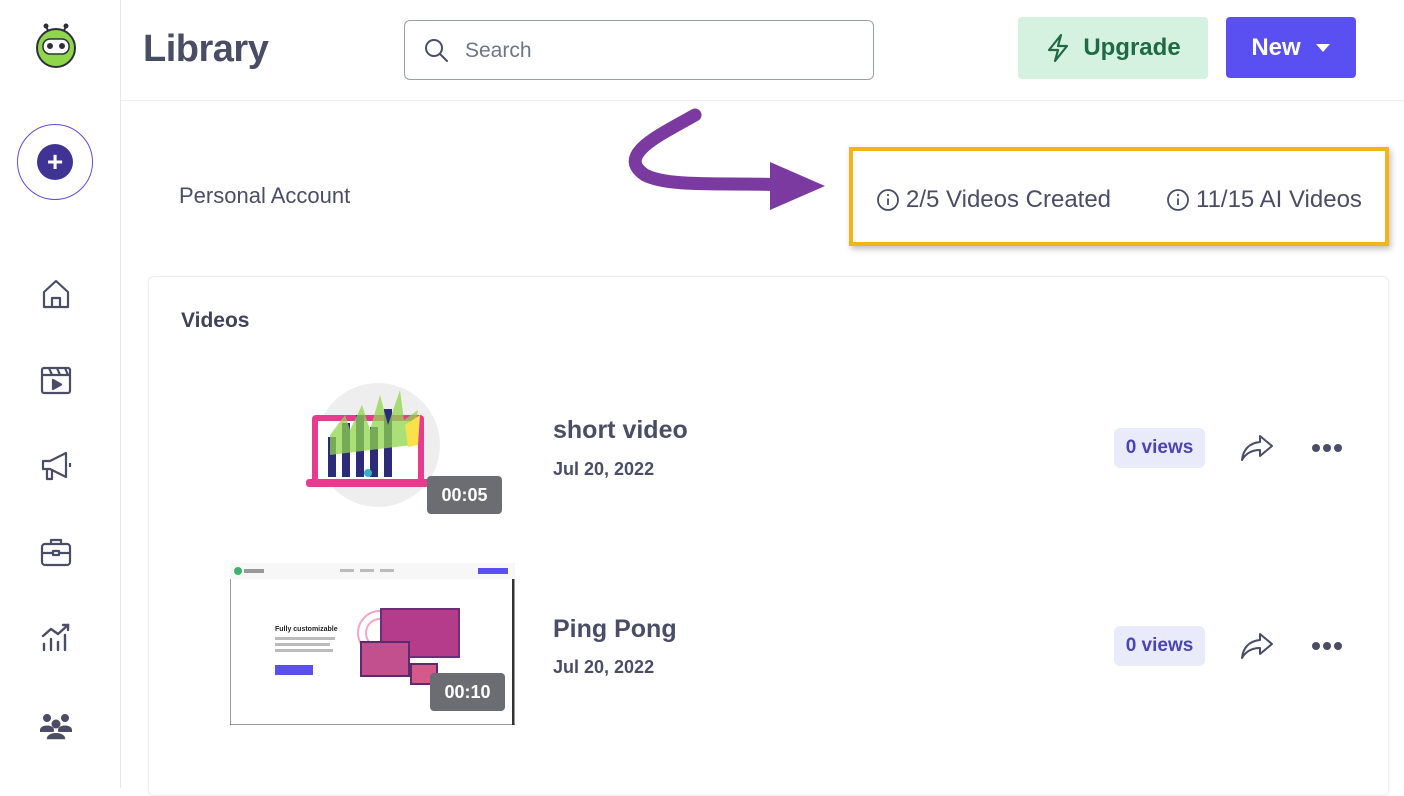 The image size is (1404, 796). Describe the element at coordinates (56, 294) in the screenshot. I see `home-icon` at that location.